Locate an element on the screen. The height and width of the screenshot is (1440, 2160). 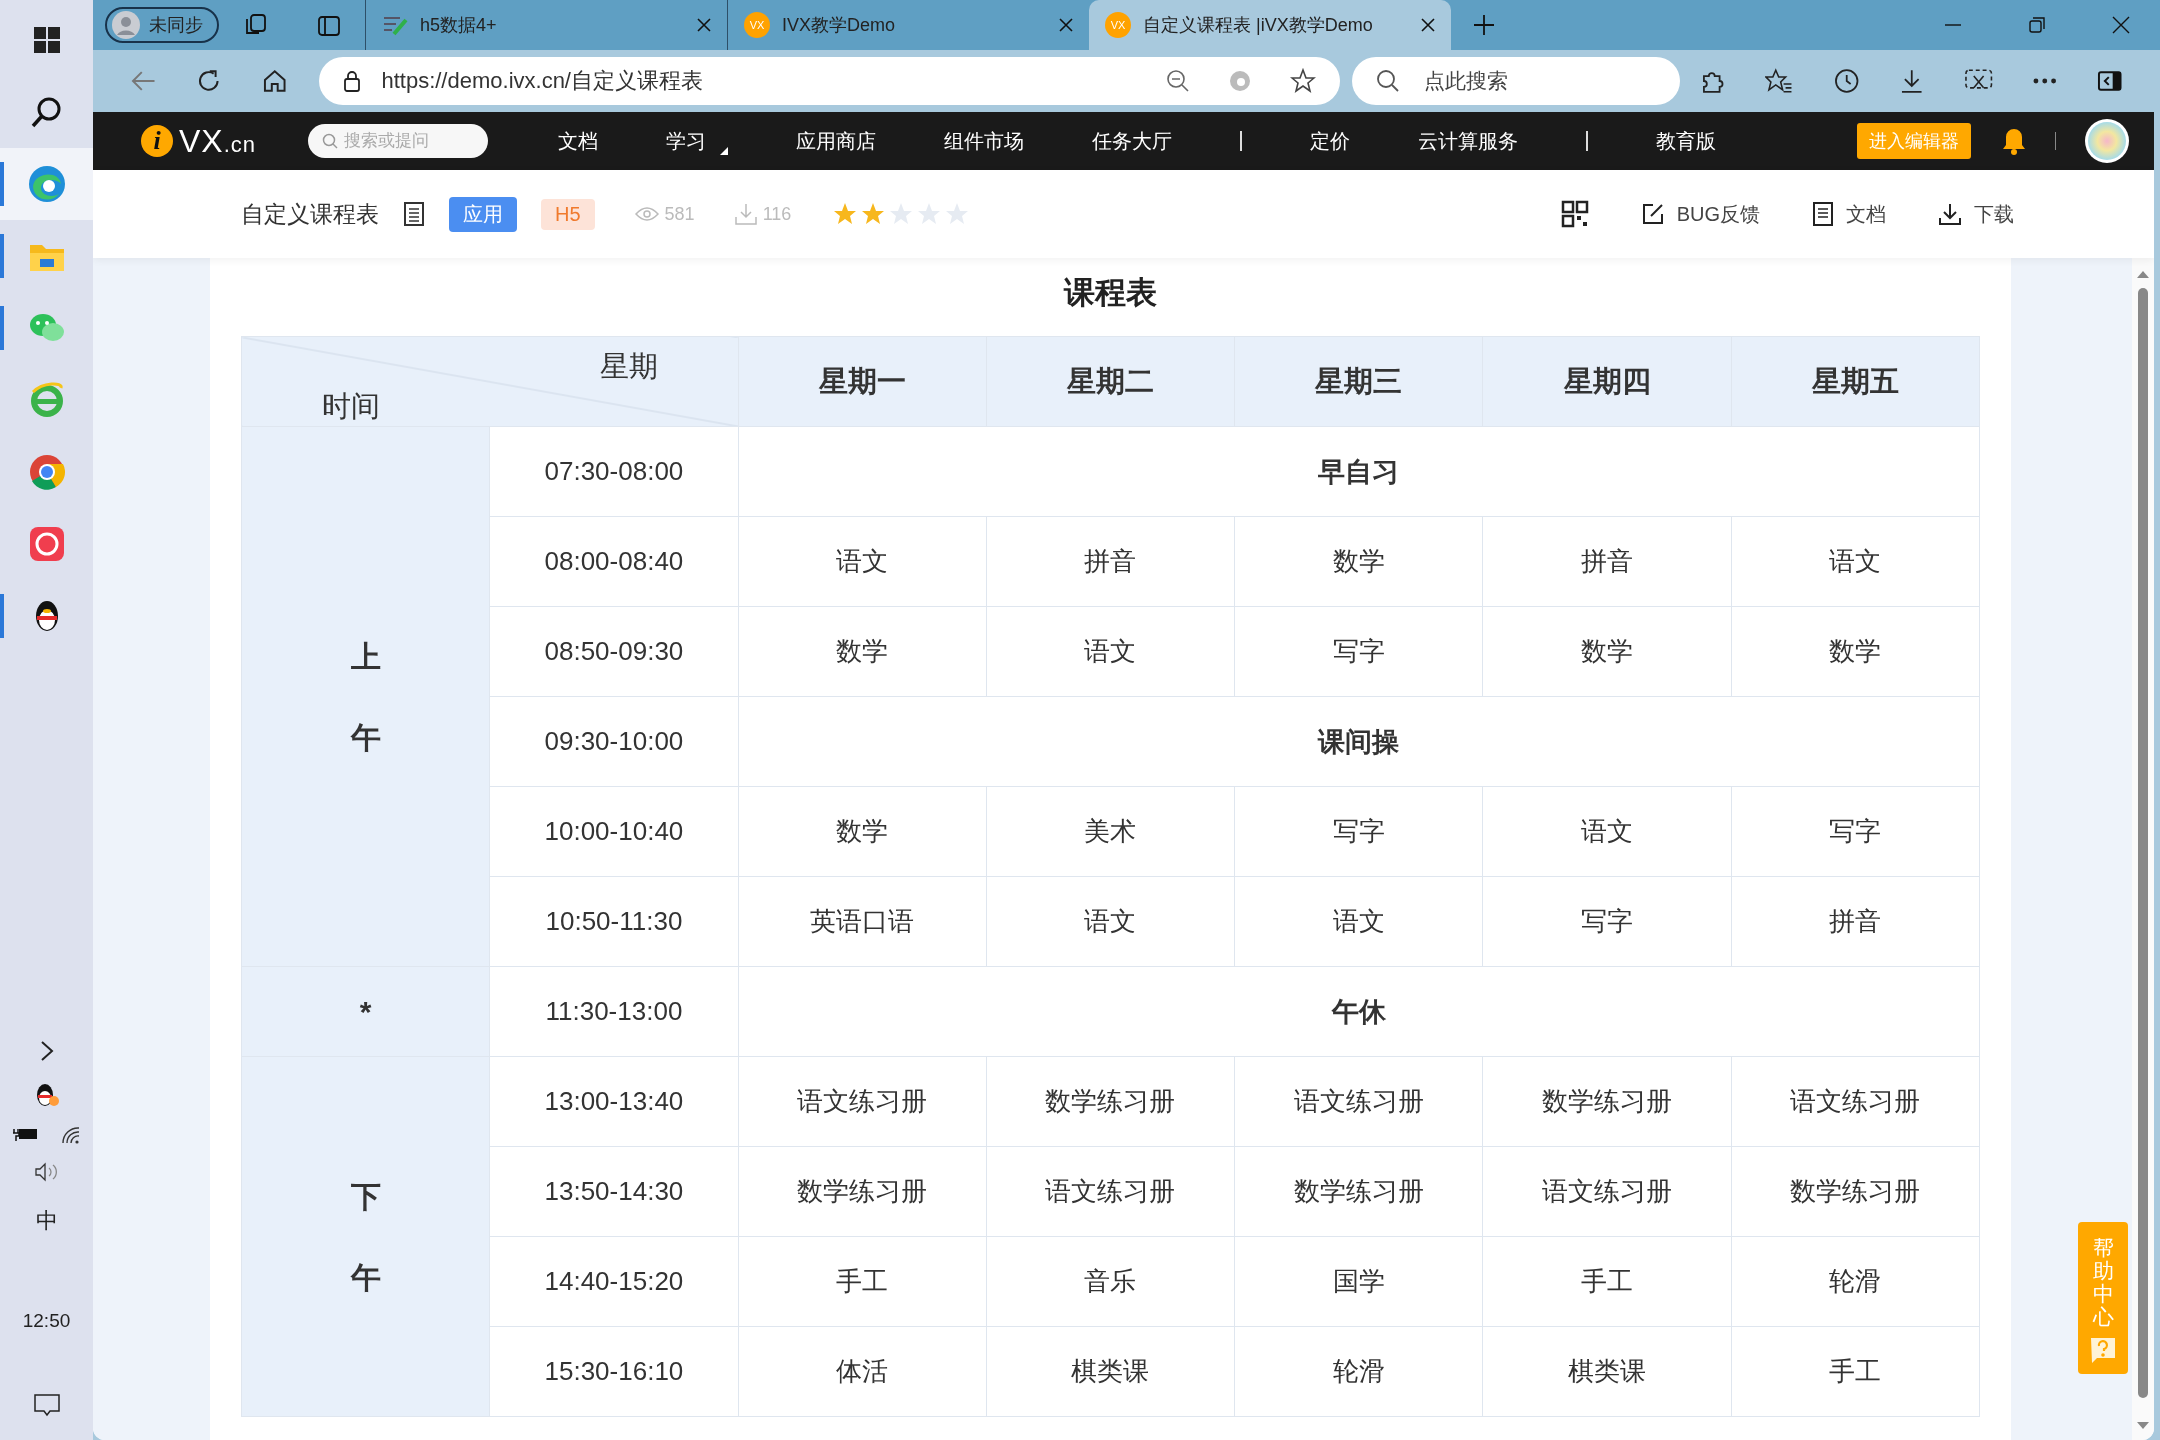
column-header: 星期二 is located at coordinates (1110, 381).